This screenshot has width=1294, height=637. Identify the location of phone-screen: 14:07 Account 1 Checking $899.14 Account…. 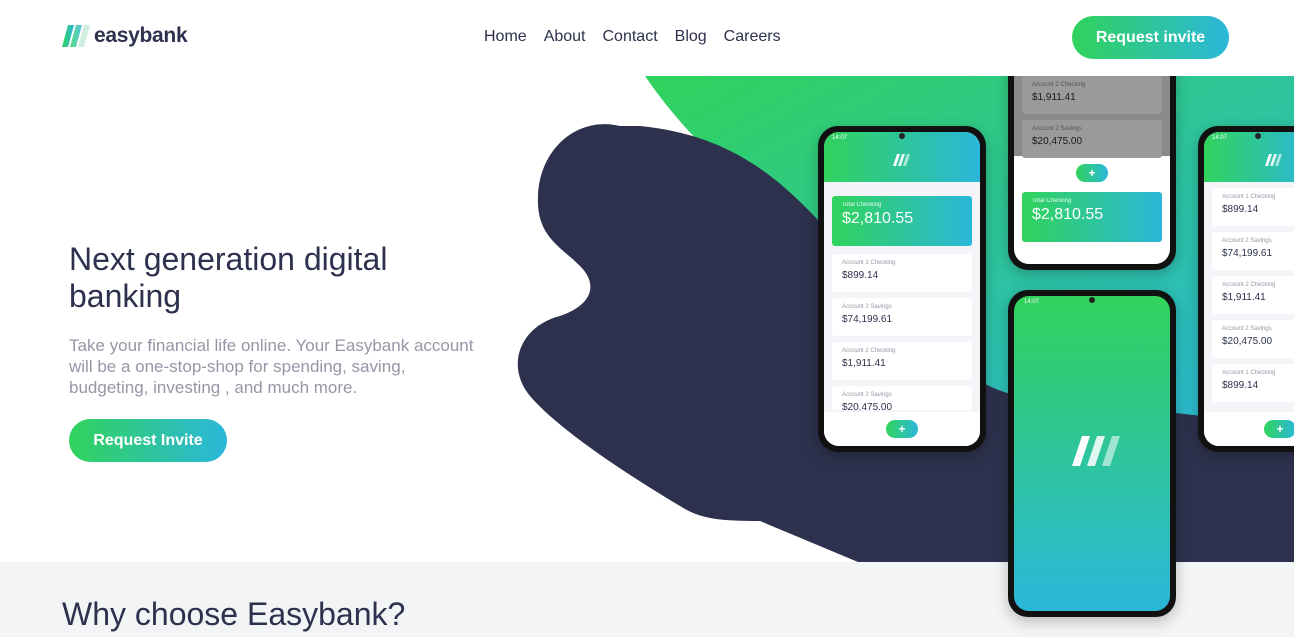
(1249, 289).